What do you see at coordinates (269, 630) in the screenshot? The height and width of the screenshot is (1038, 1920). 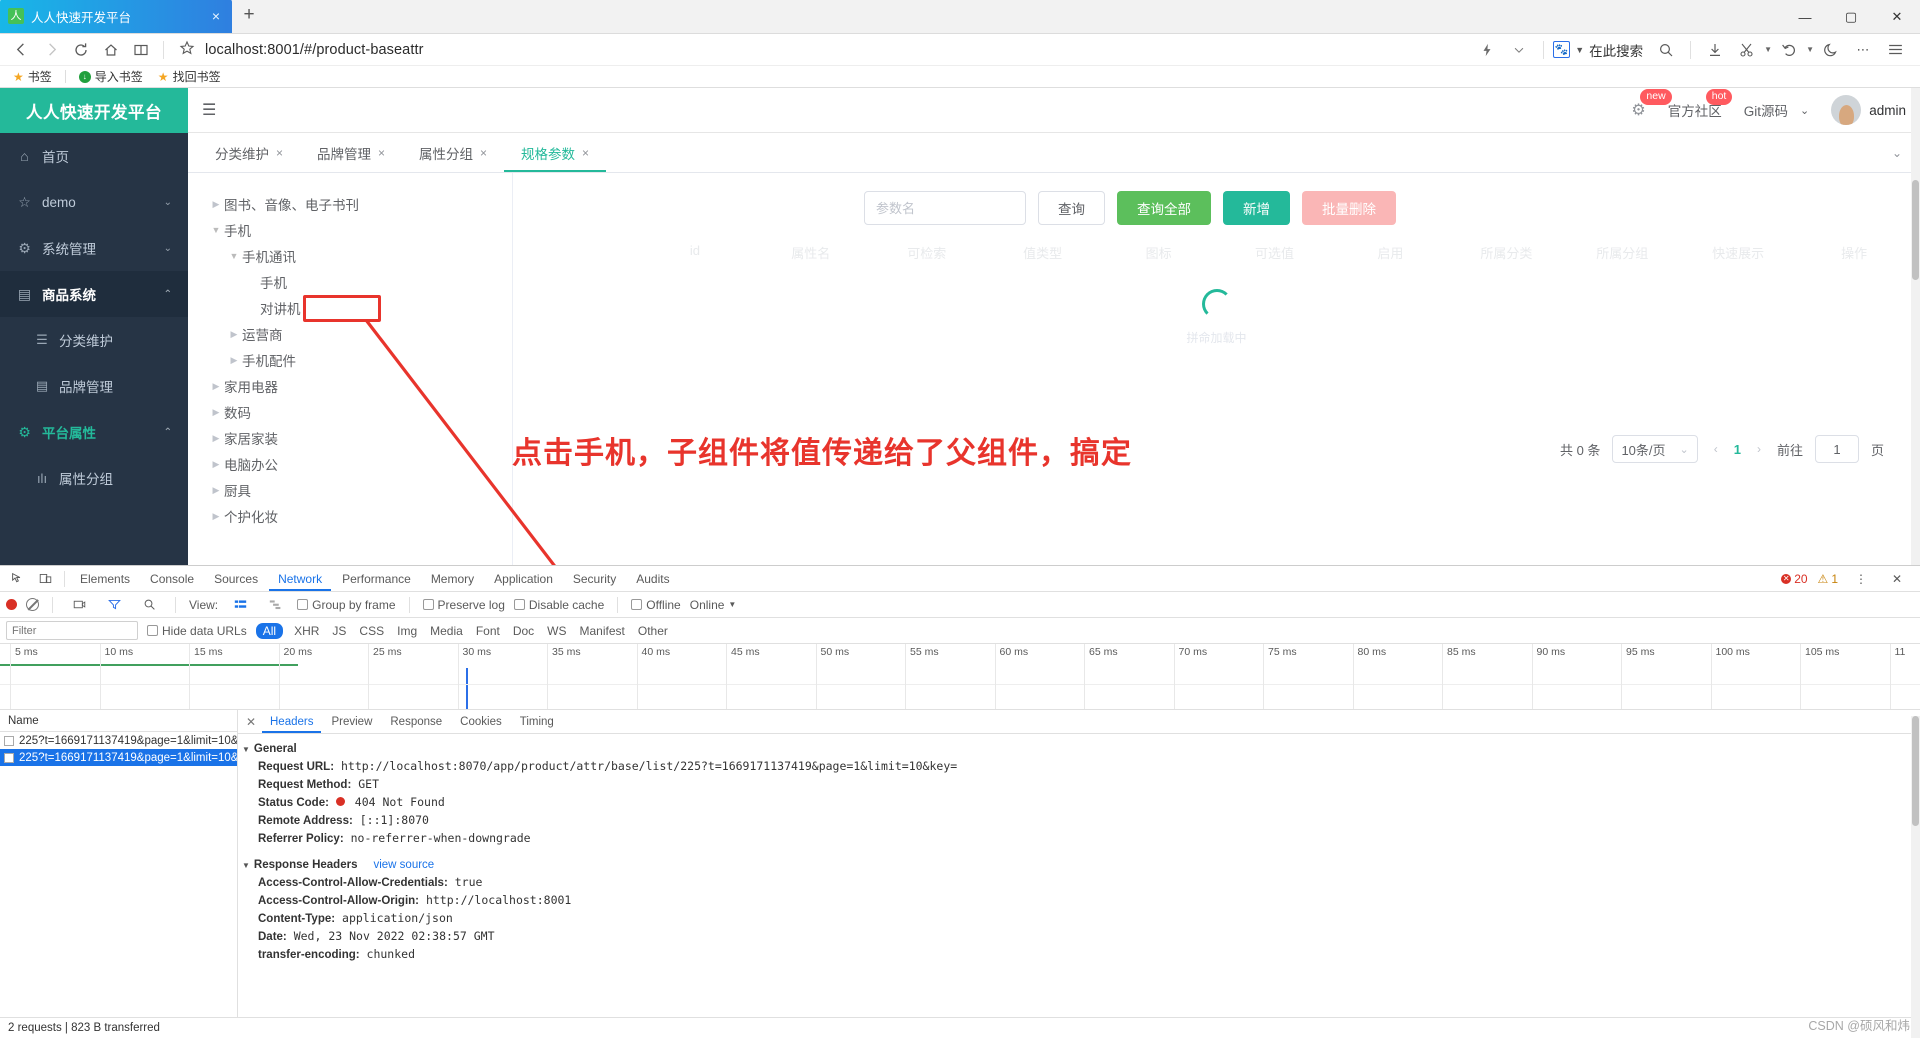 I see `filter-type-all: All` at bounding box center [269, 630].